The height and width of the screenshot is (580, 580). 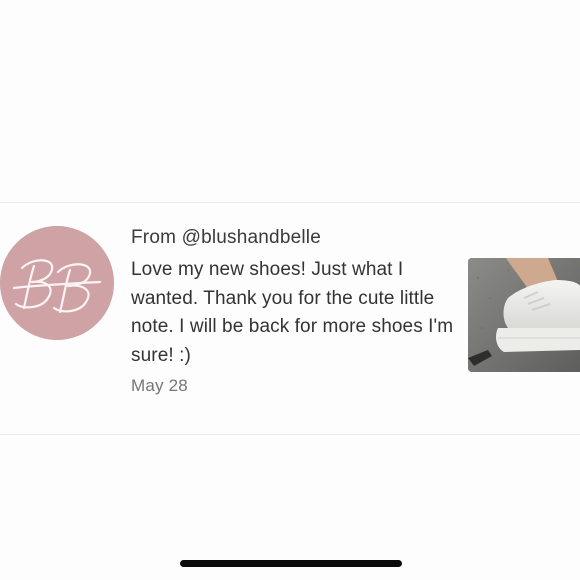 What do you see at coordinates (290, 202) in the screenshot?
I see `divider-top` at bounding box center [290, 202].